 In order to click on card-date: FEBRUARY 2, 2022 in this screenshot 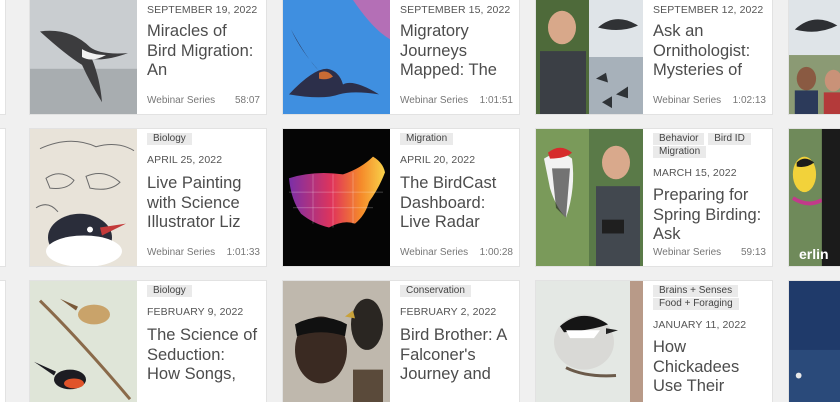, I will do `click(448, 312)`.